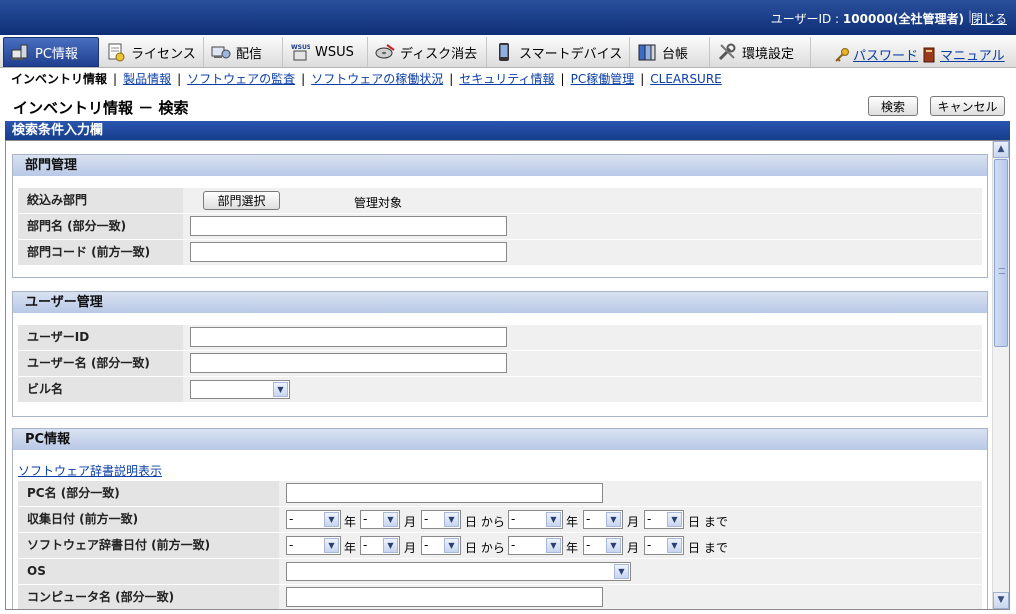 This screenshot has height=614, width=1016. Describe the element at coordinates (500, 390) in the screenshot. I see `building-row: ビル名 ▼` at that location.